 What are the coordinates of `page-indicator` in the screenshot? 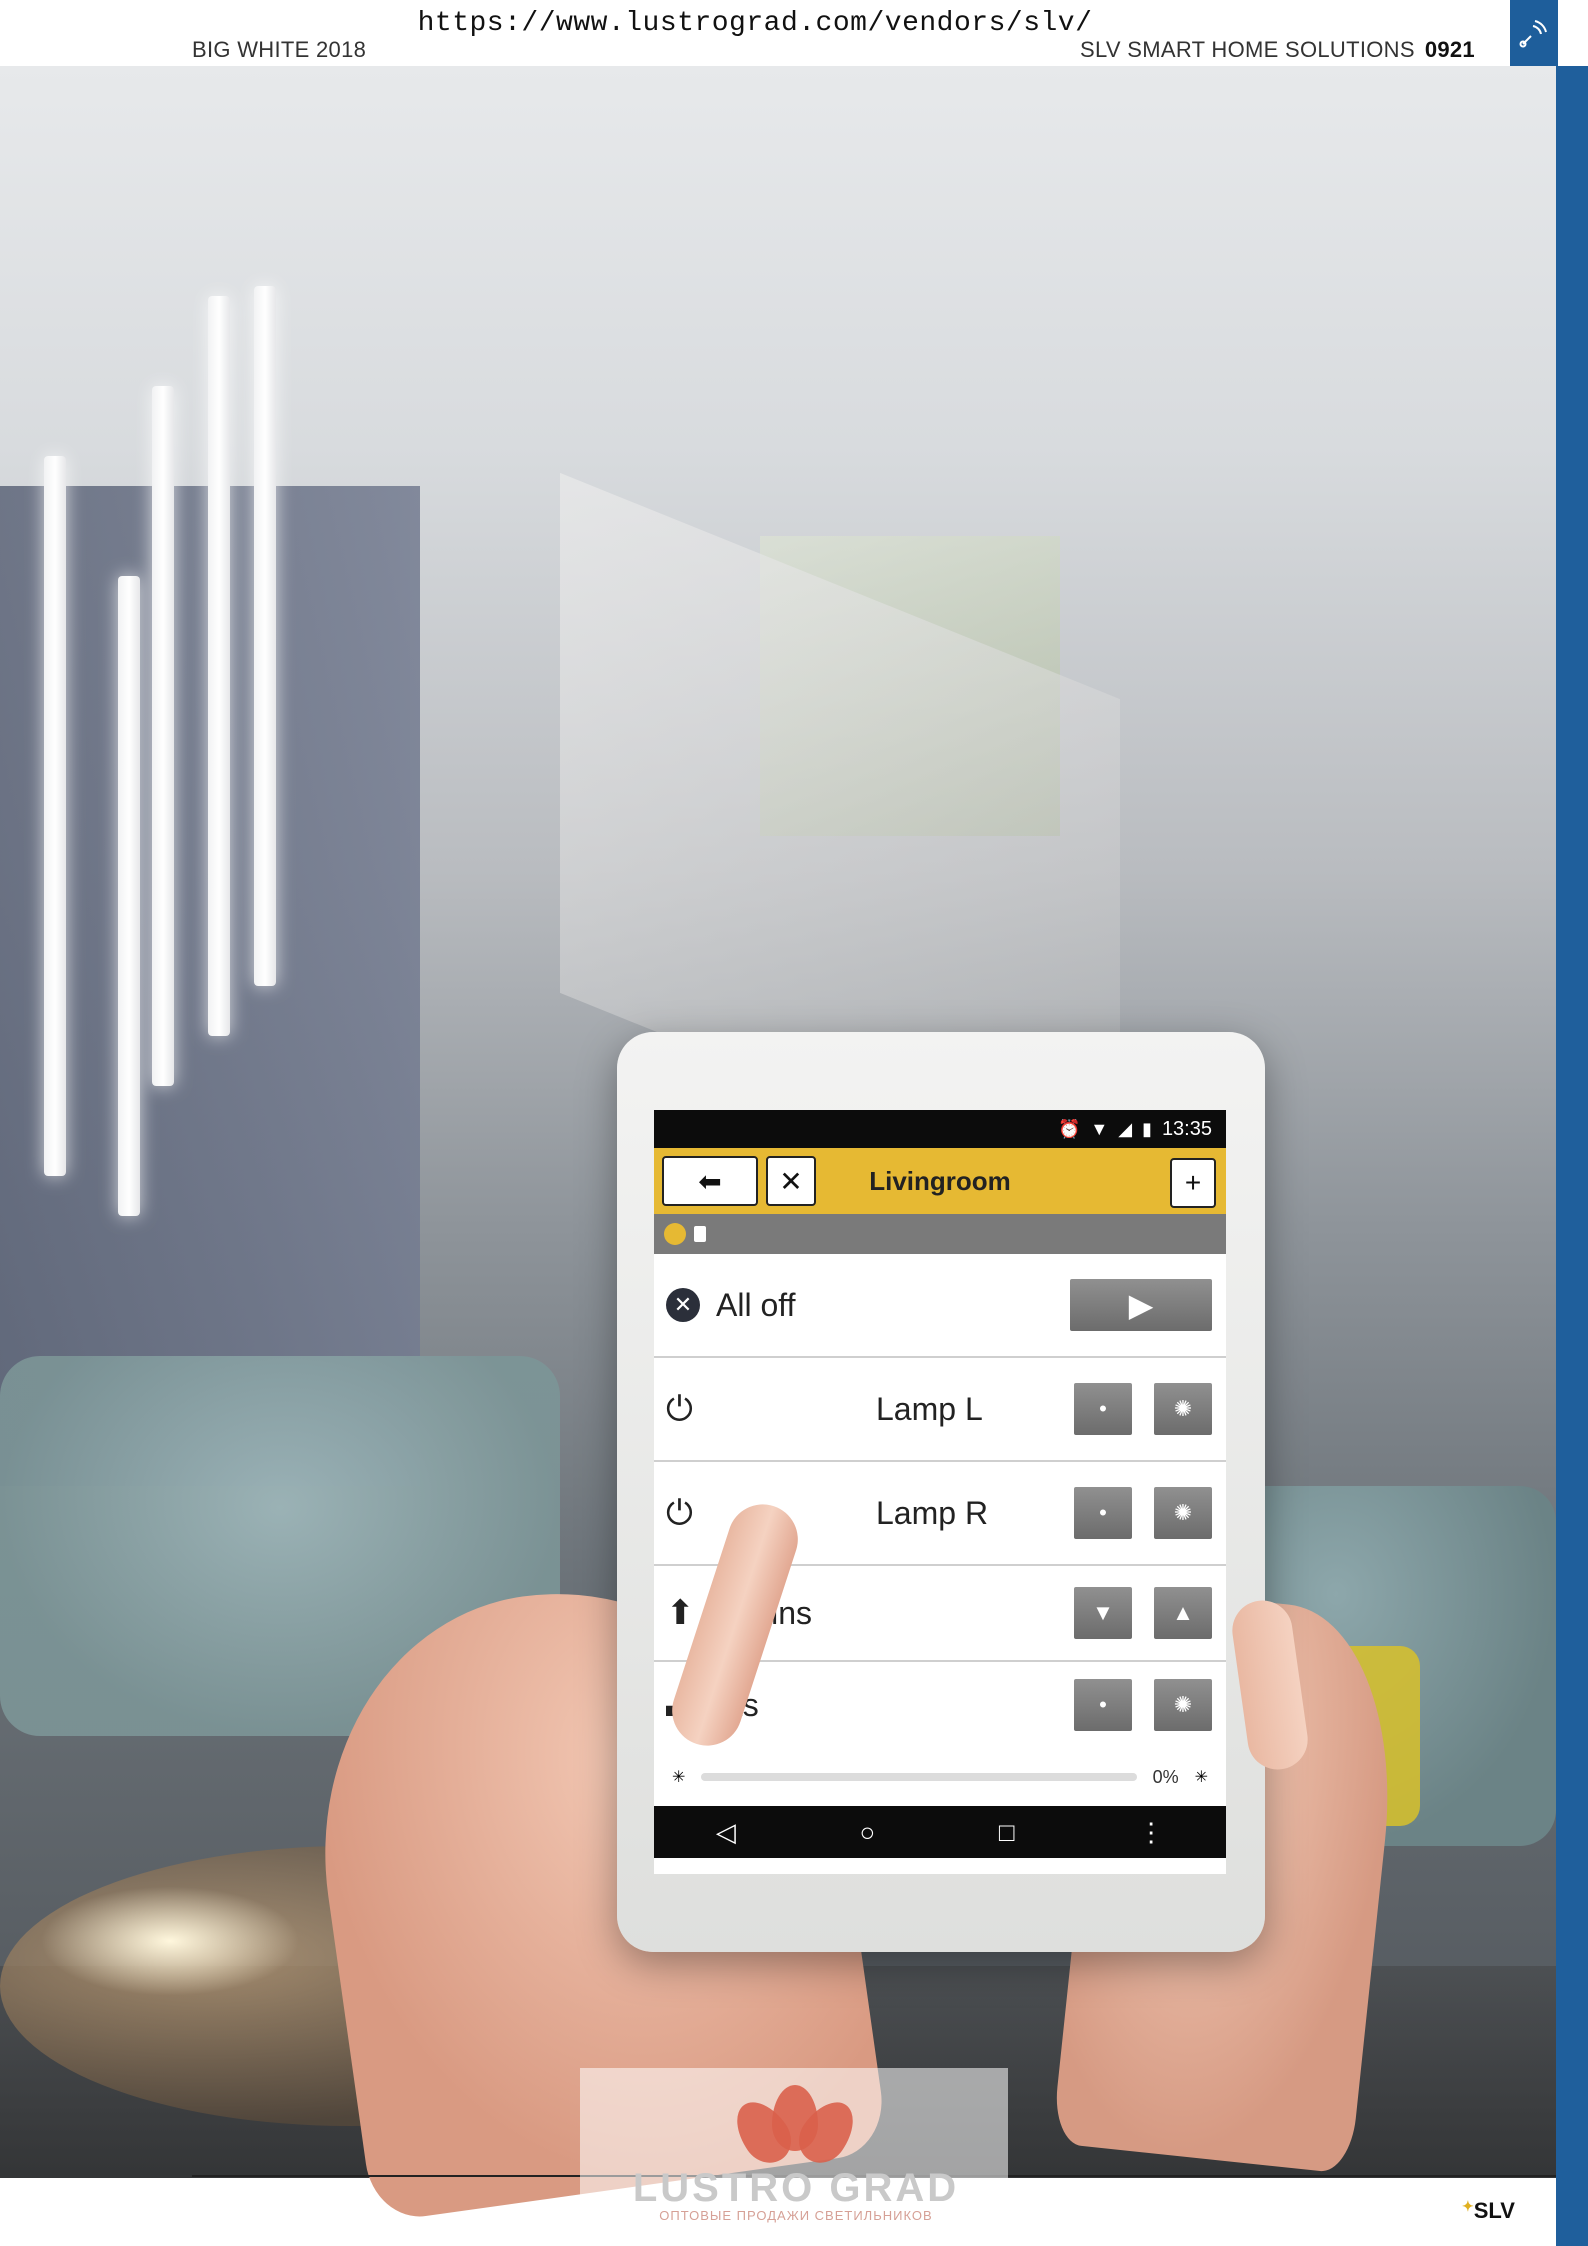 It's located at (700, 1234).